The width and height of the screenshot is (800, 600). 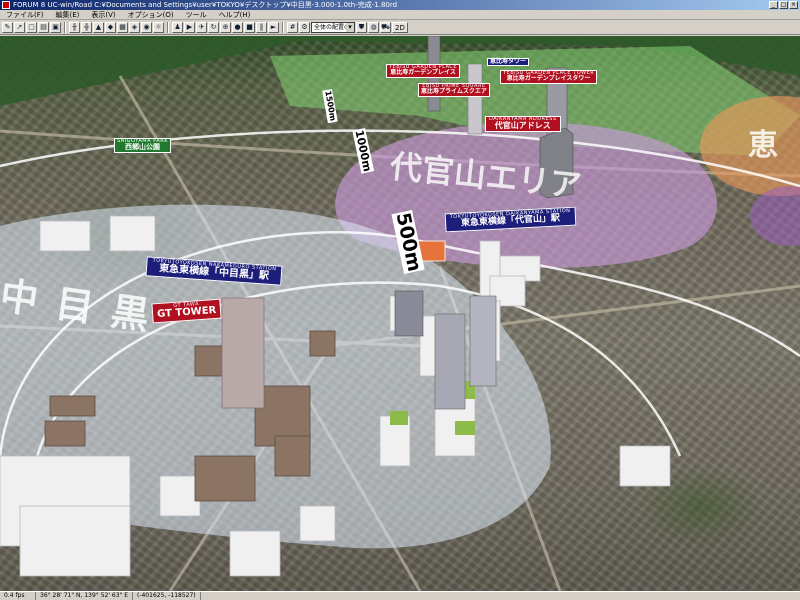 I want to click on globe-icon: ◍, so click(x=373, y=27).